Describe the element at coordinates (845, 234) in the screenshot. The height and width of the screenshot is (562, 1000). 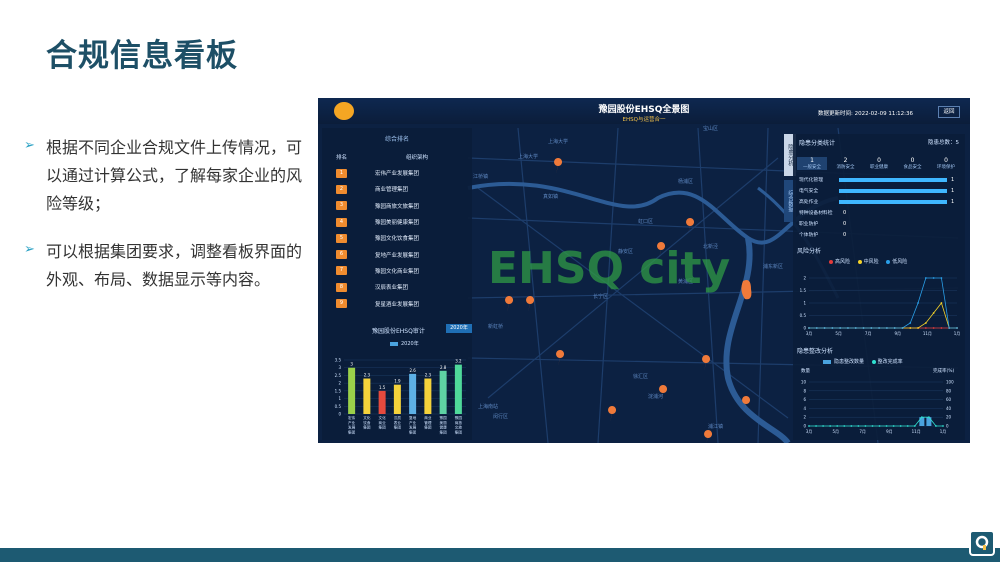
I see `hazard-bar-value: 0` at that location.